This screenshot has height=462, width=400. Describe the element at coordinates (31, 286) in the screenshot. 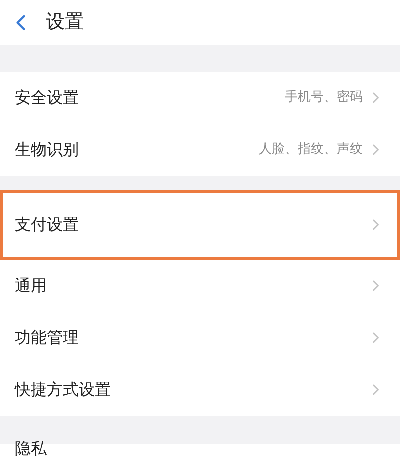

I see `row-label: 通用` at that location.